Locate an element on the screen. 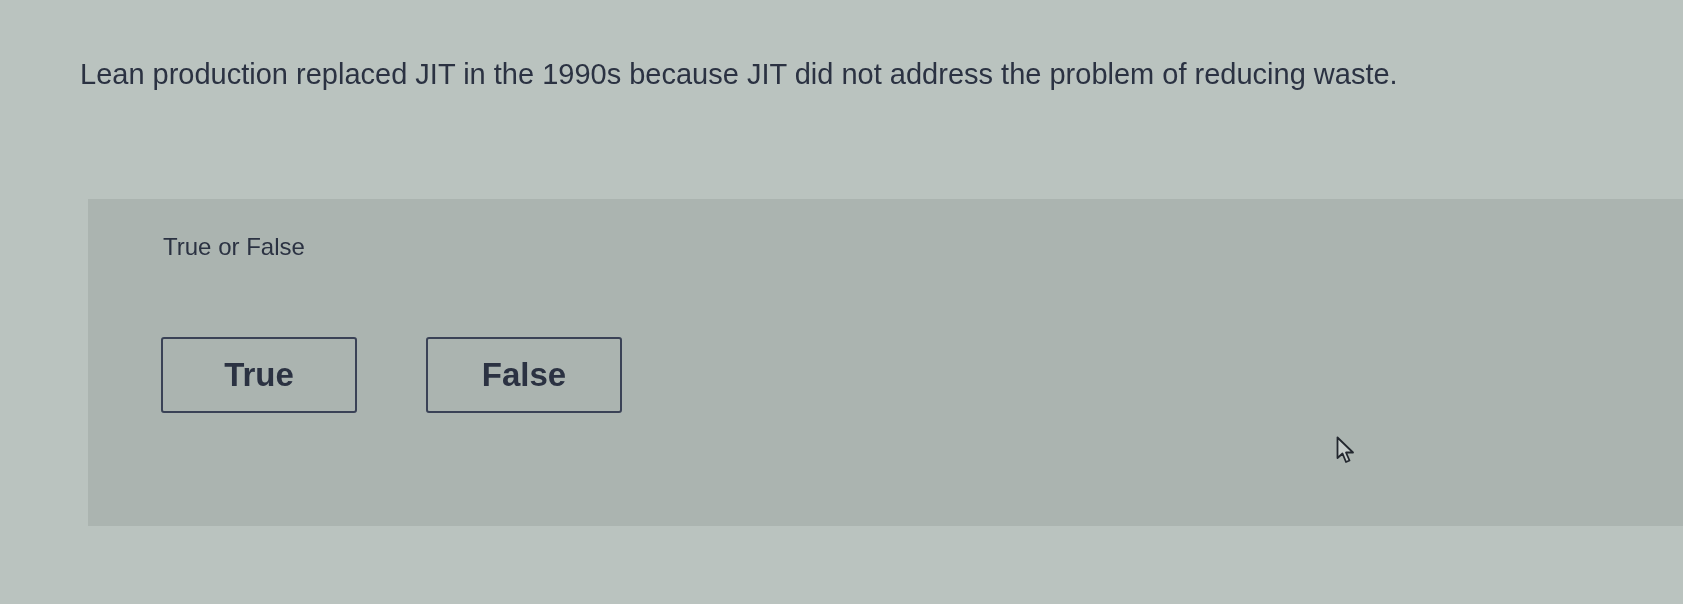  question-text: Lean production replaced JIT in the 1990s because JIT did not address the problem of reducing waste. is located at coordinates (739, 74).